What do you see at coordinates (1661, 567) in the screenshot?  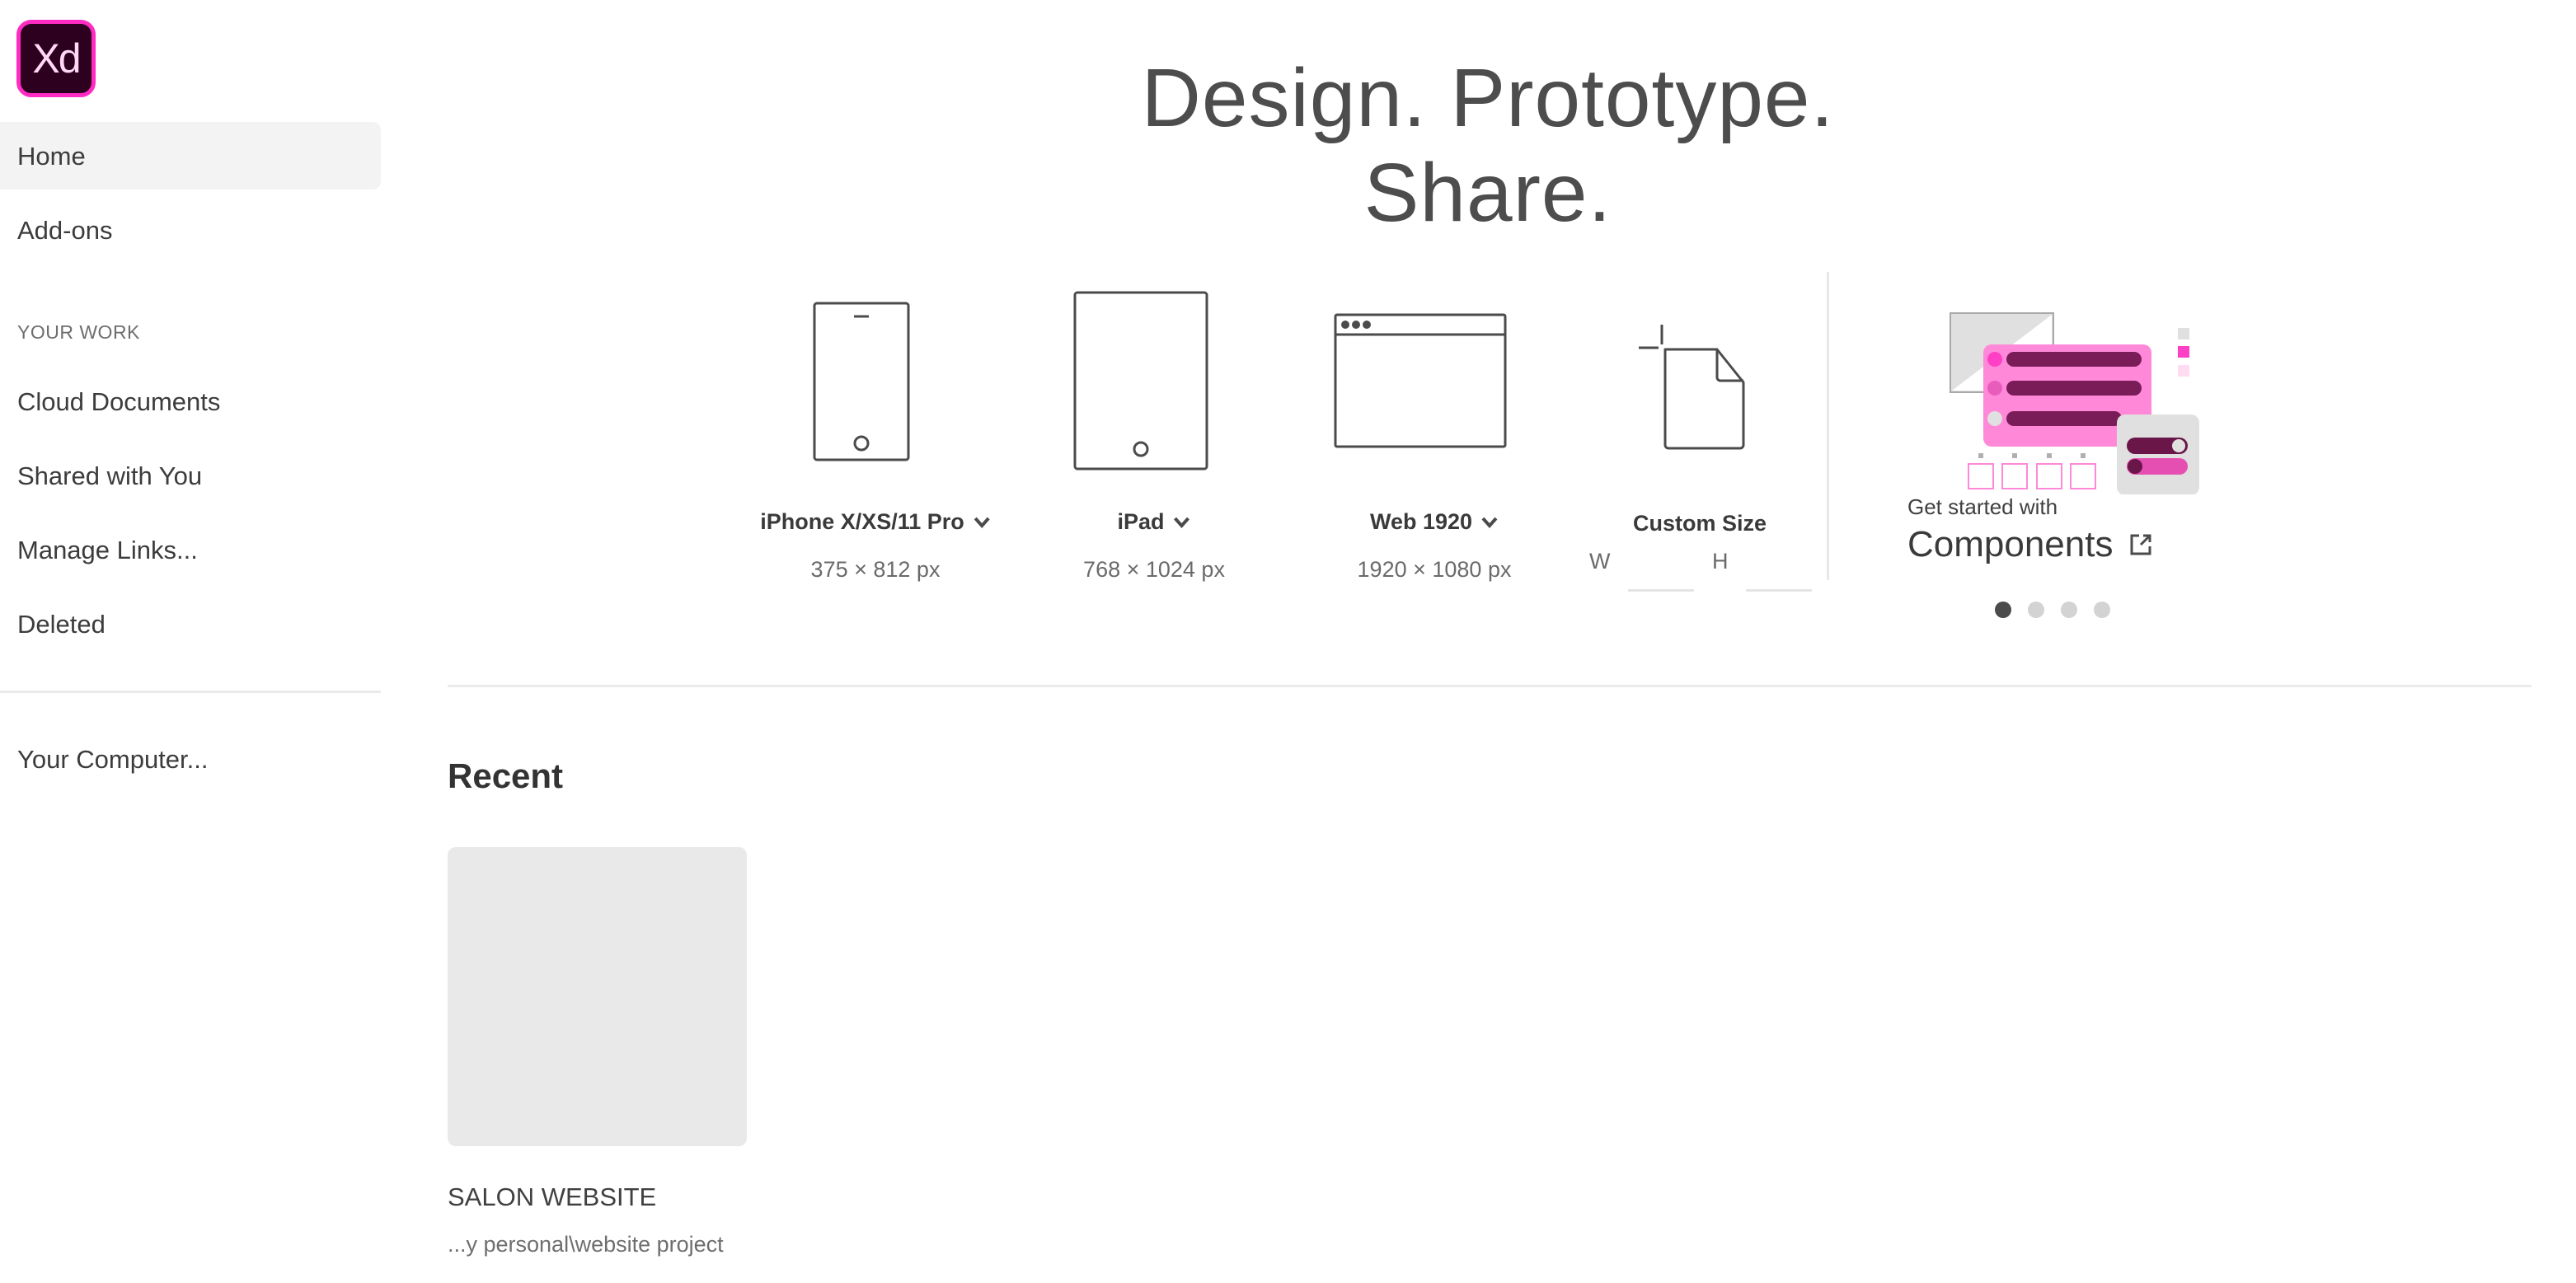 I see `width-input` at bounding box center [1661, 567].